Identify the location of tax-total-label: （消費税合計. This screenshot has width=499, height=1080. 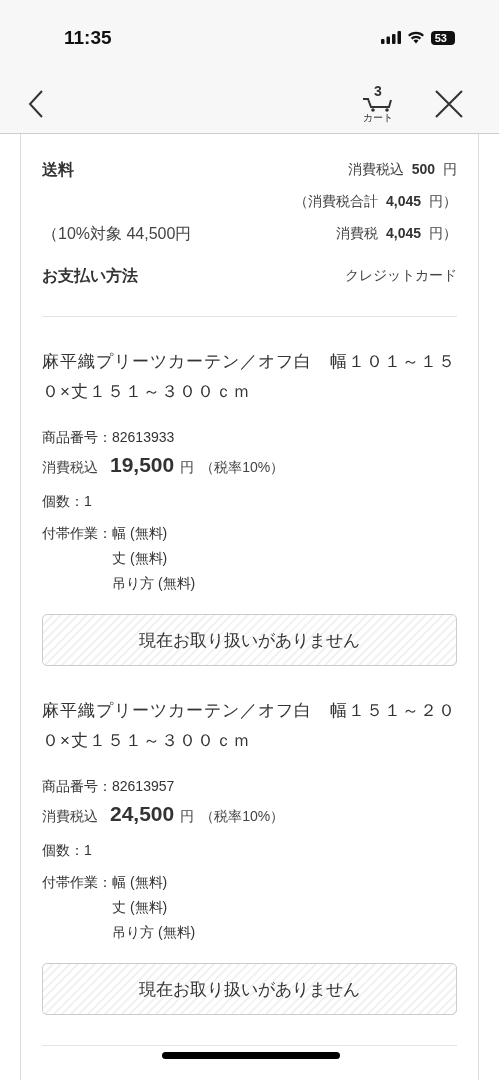
(335, 202).